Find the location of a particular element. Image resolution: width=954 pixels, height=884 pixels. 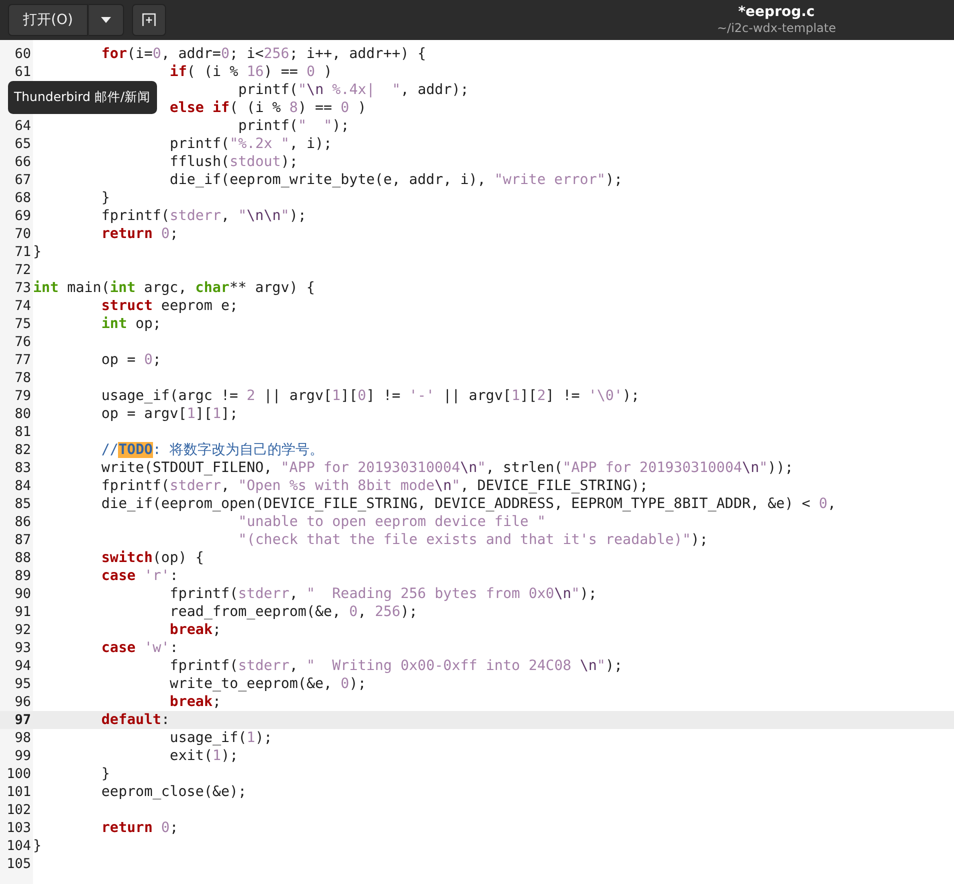

code-line: int op; is located at coordinates (131, 324).